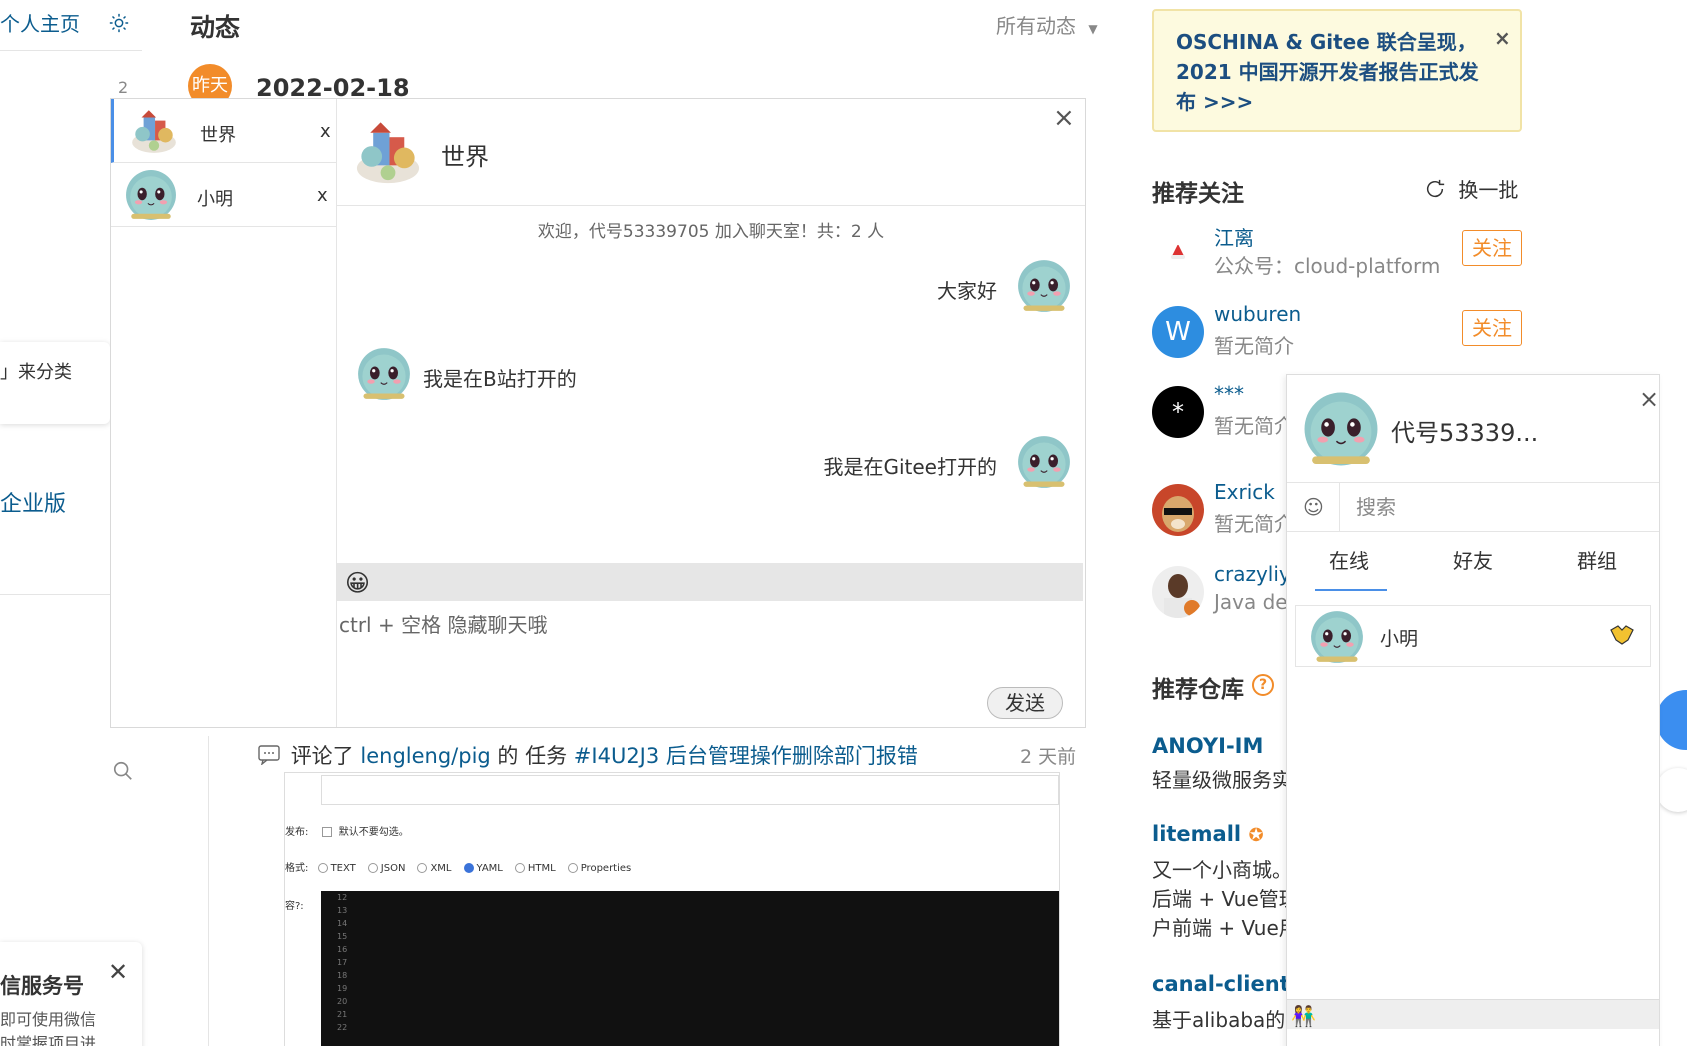 The width and height of the screenshot is (1687, 1046). I want to click on float-chat-button, so click(1671, 720).